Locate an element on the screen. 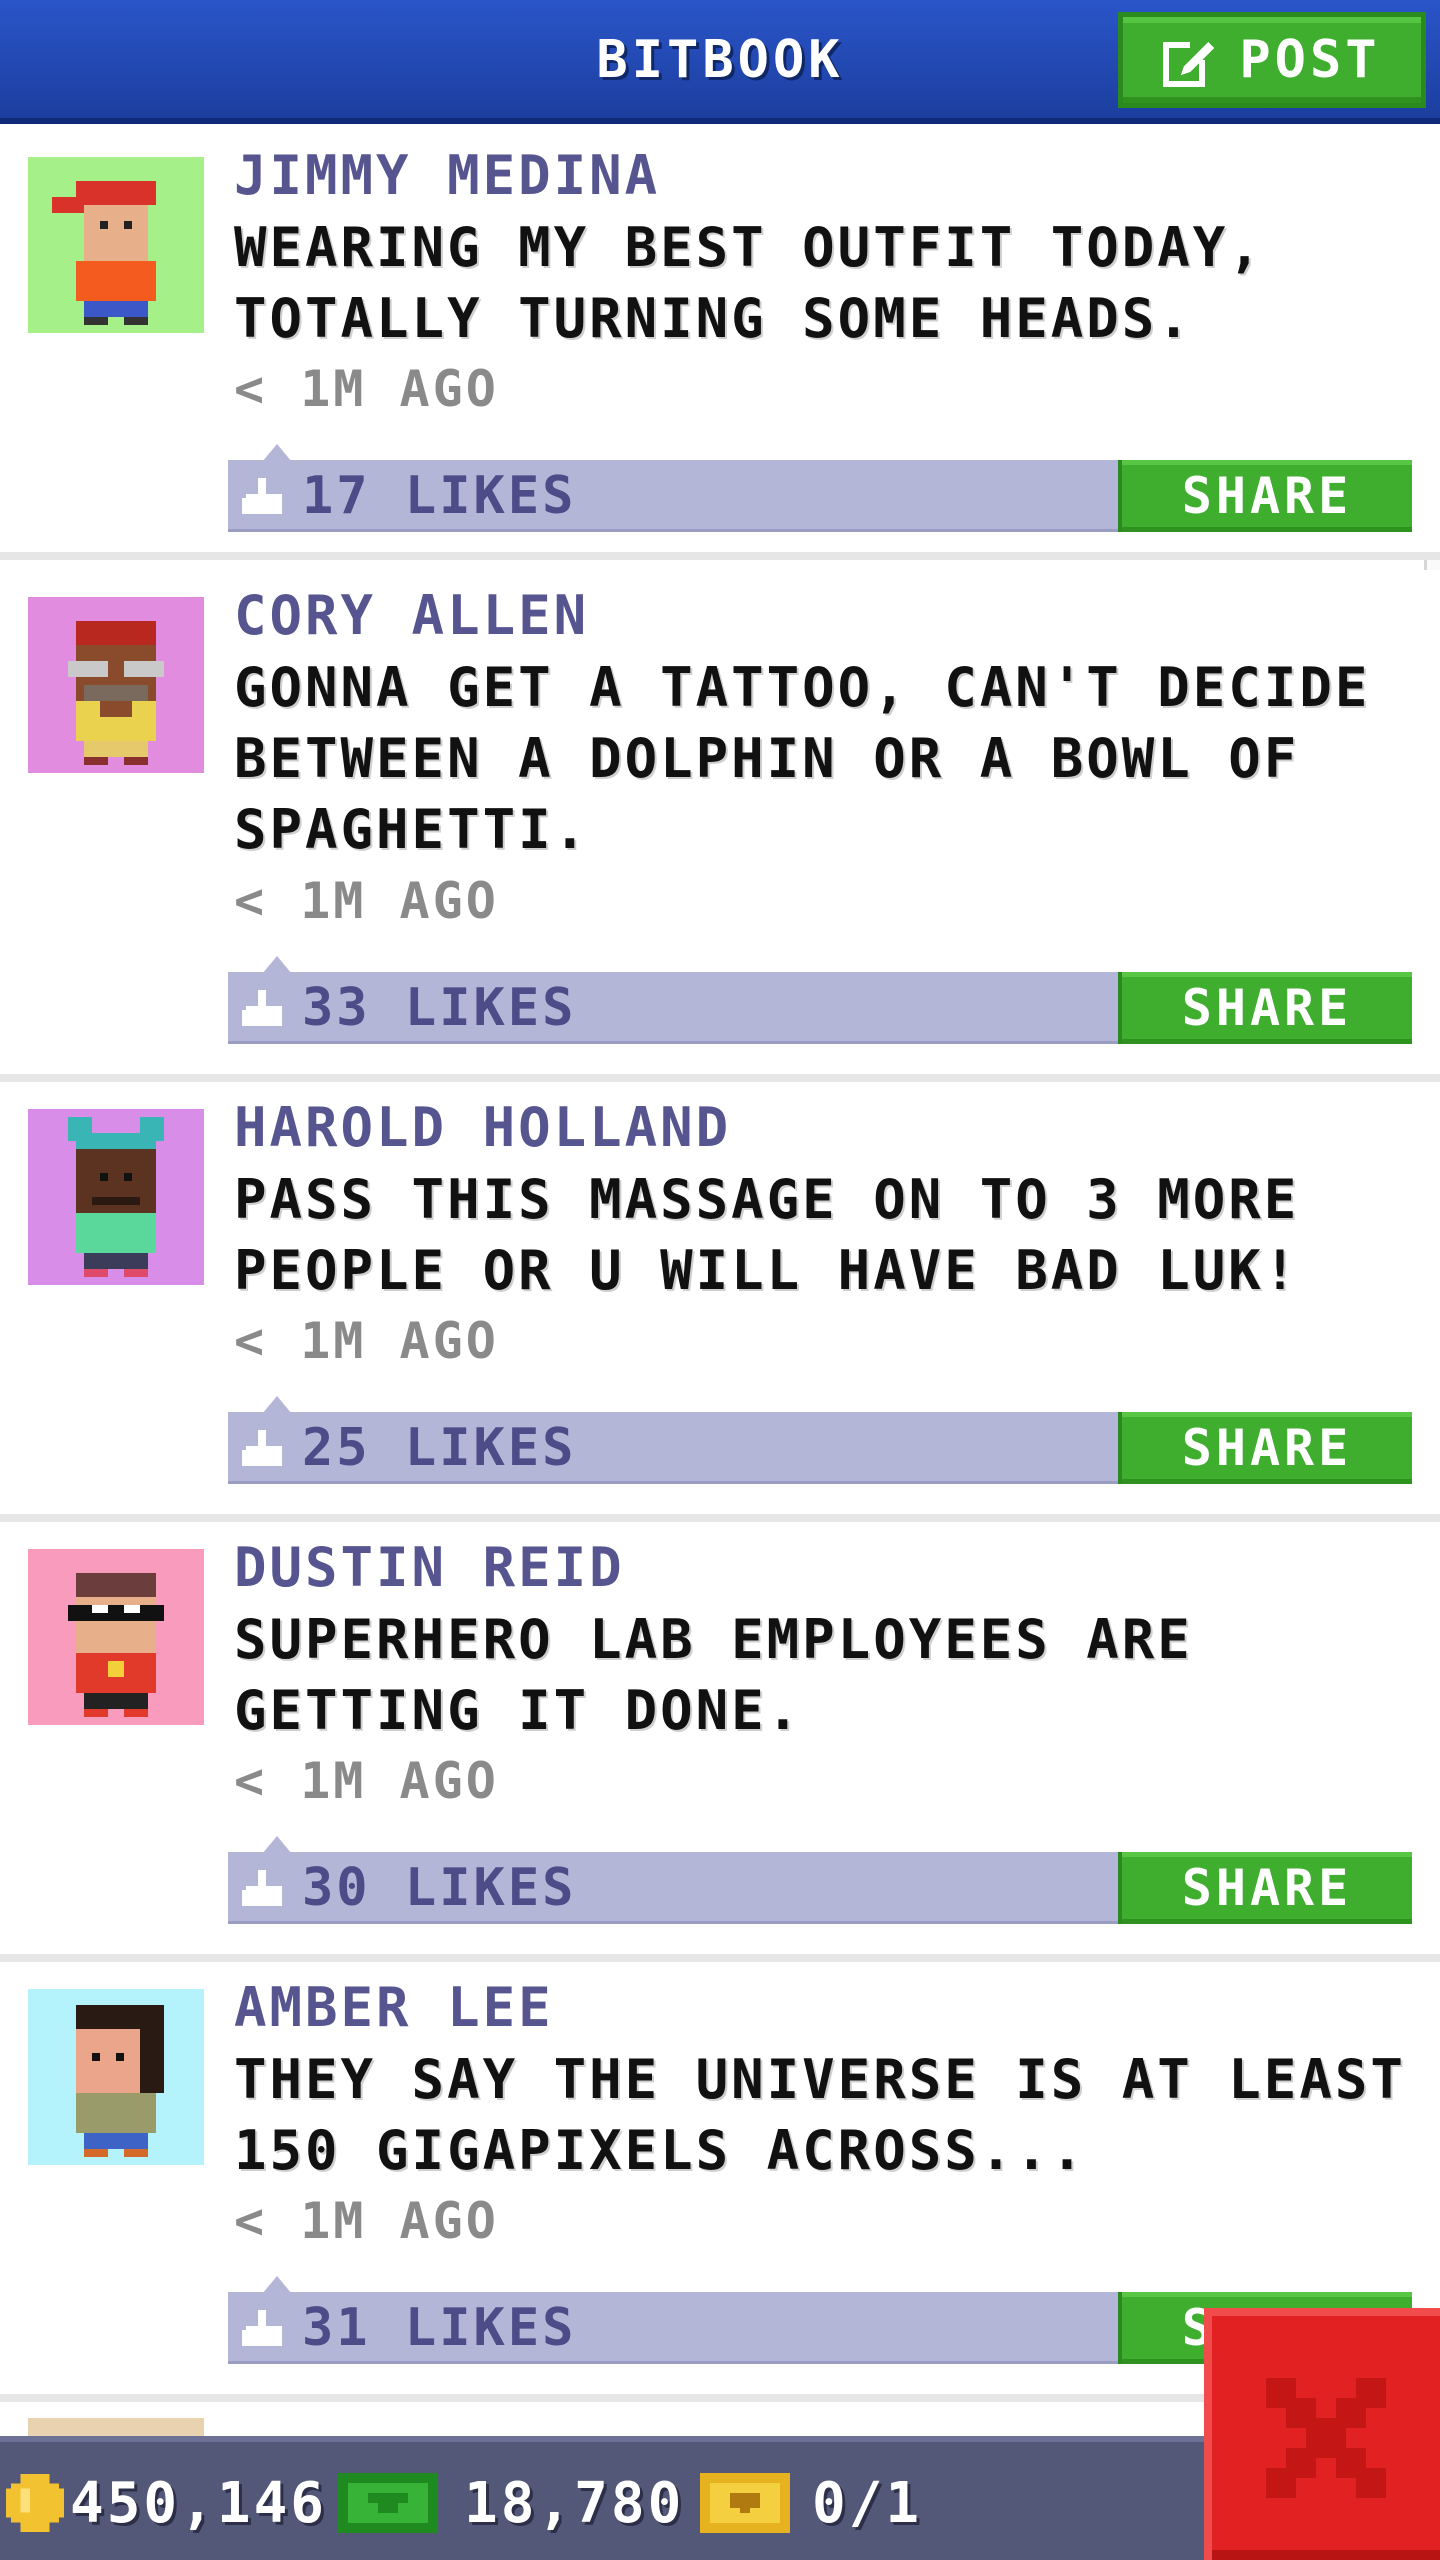  likes-bar: 33 LIKES SHARE is located at coordinates (820, 1008).